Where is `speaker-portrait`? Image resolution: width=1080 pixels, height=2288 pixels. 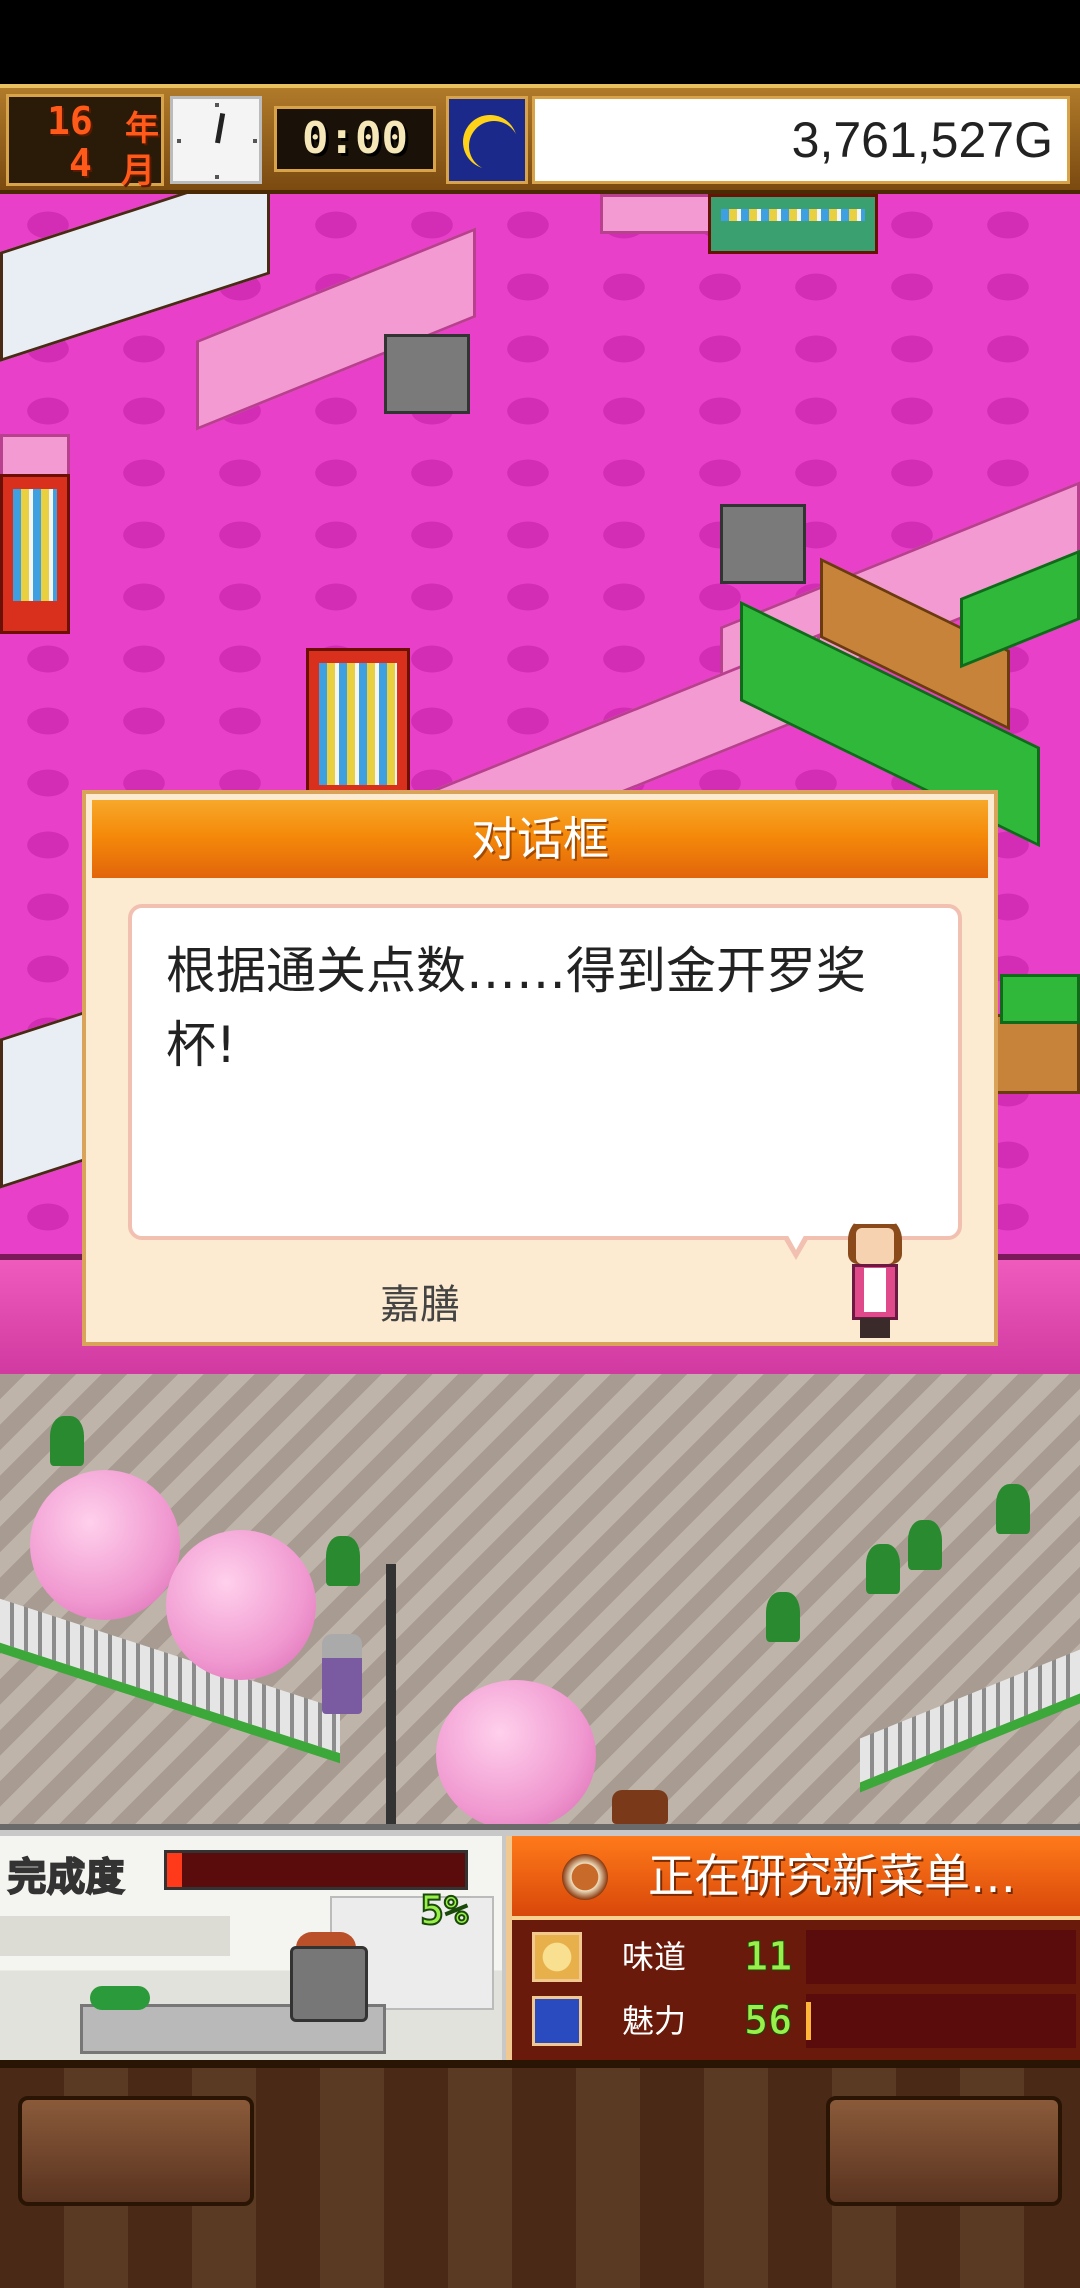 speaker-portrait is located at coordinates (875, 1276).